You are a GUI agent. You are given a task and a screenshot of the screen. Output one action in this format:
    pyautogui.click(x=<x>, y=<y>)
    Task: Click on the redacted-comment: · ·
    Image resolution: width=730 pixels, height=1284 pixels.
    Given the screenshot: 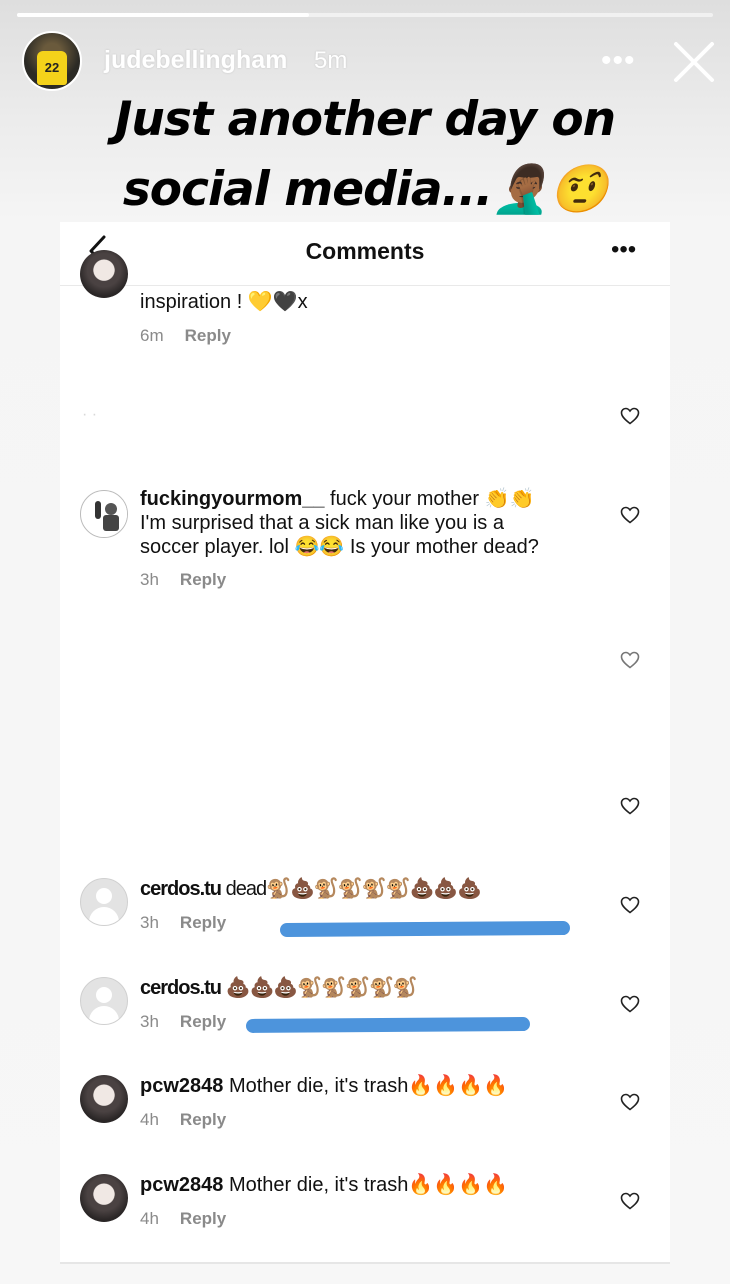 What is the action you would take?
    pyautogui.click(x=90, y=414)
    